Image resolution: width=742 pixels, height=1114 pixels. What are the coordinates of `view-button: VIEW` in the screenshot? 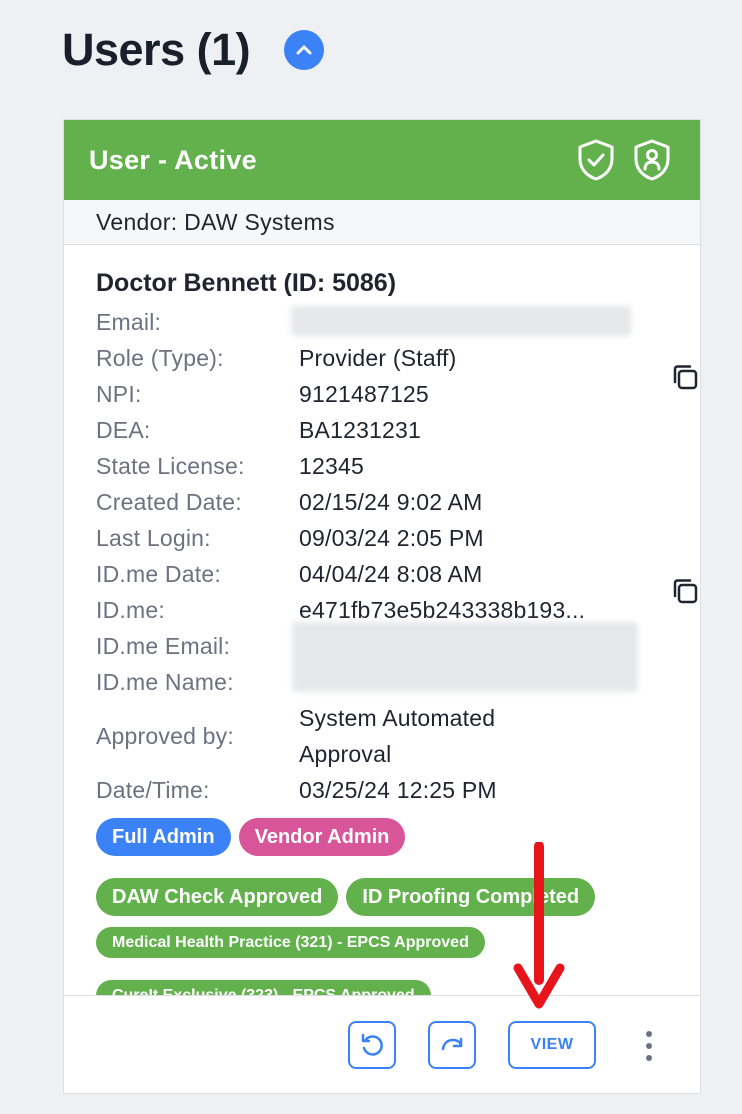 It's located at (552, 1045).